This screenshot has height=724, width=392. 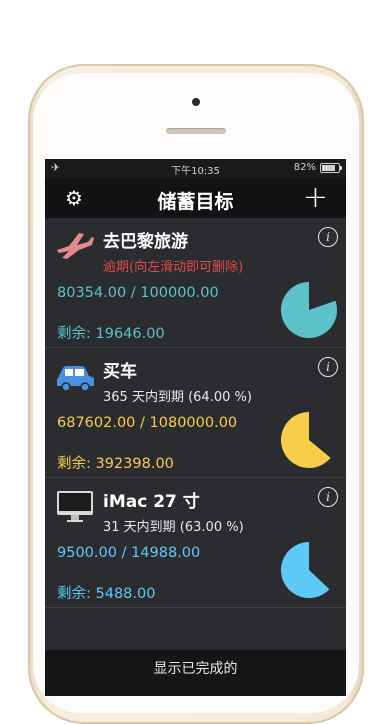 What do you see at coordinates (177, 397) in the screenshot?
I see `goal-status: 365 天内到期 (64.00 %)` at bounding box center [177, 397].